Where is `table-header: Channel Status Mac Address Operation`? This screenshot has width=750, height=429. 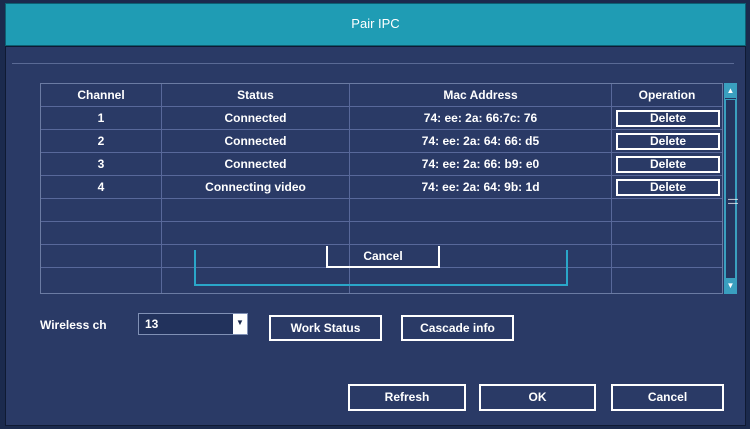 table-header: Channel Status Mac Address Operation is located at coordinates (381, 95).